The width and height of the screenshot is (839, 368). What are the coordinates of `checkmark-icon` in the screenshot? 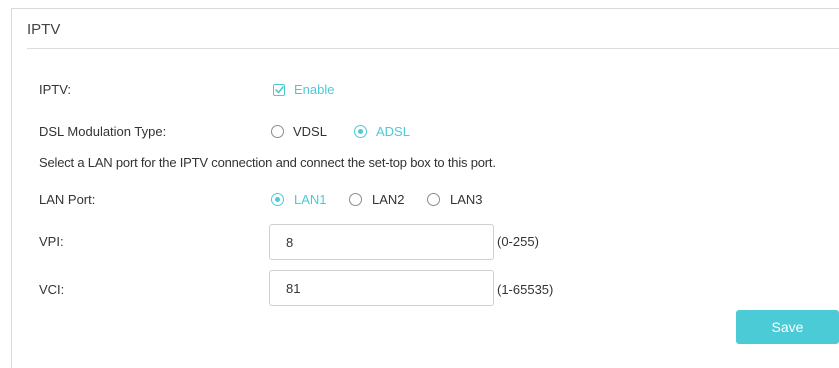 It's located at (279, 90).